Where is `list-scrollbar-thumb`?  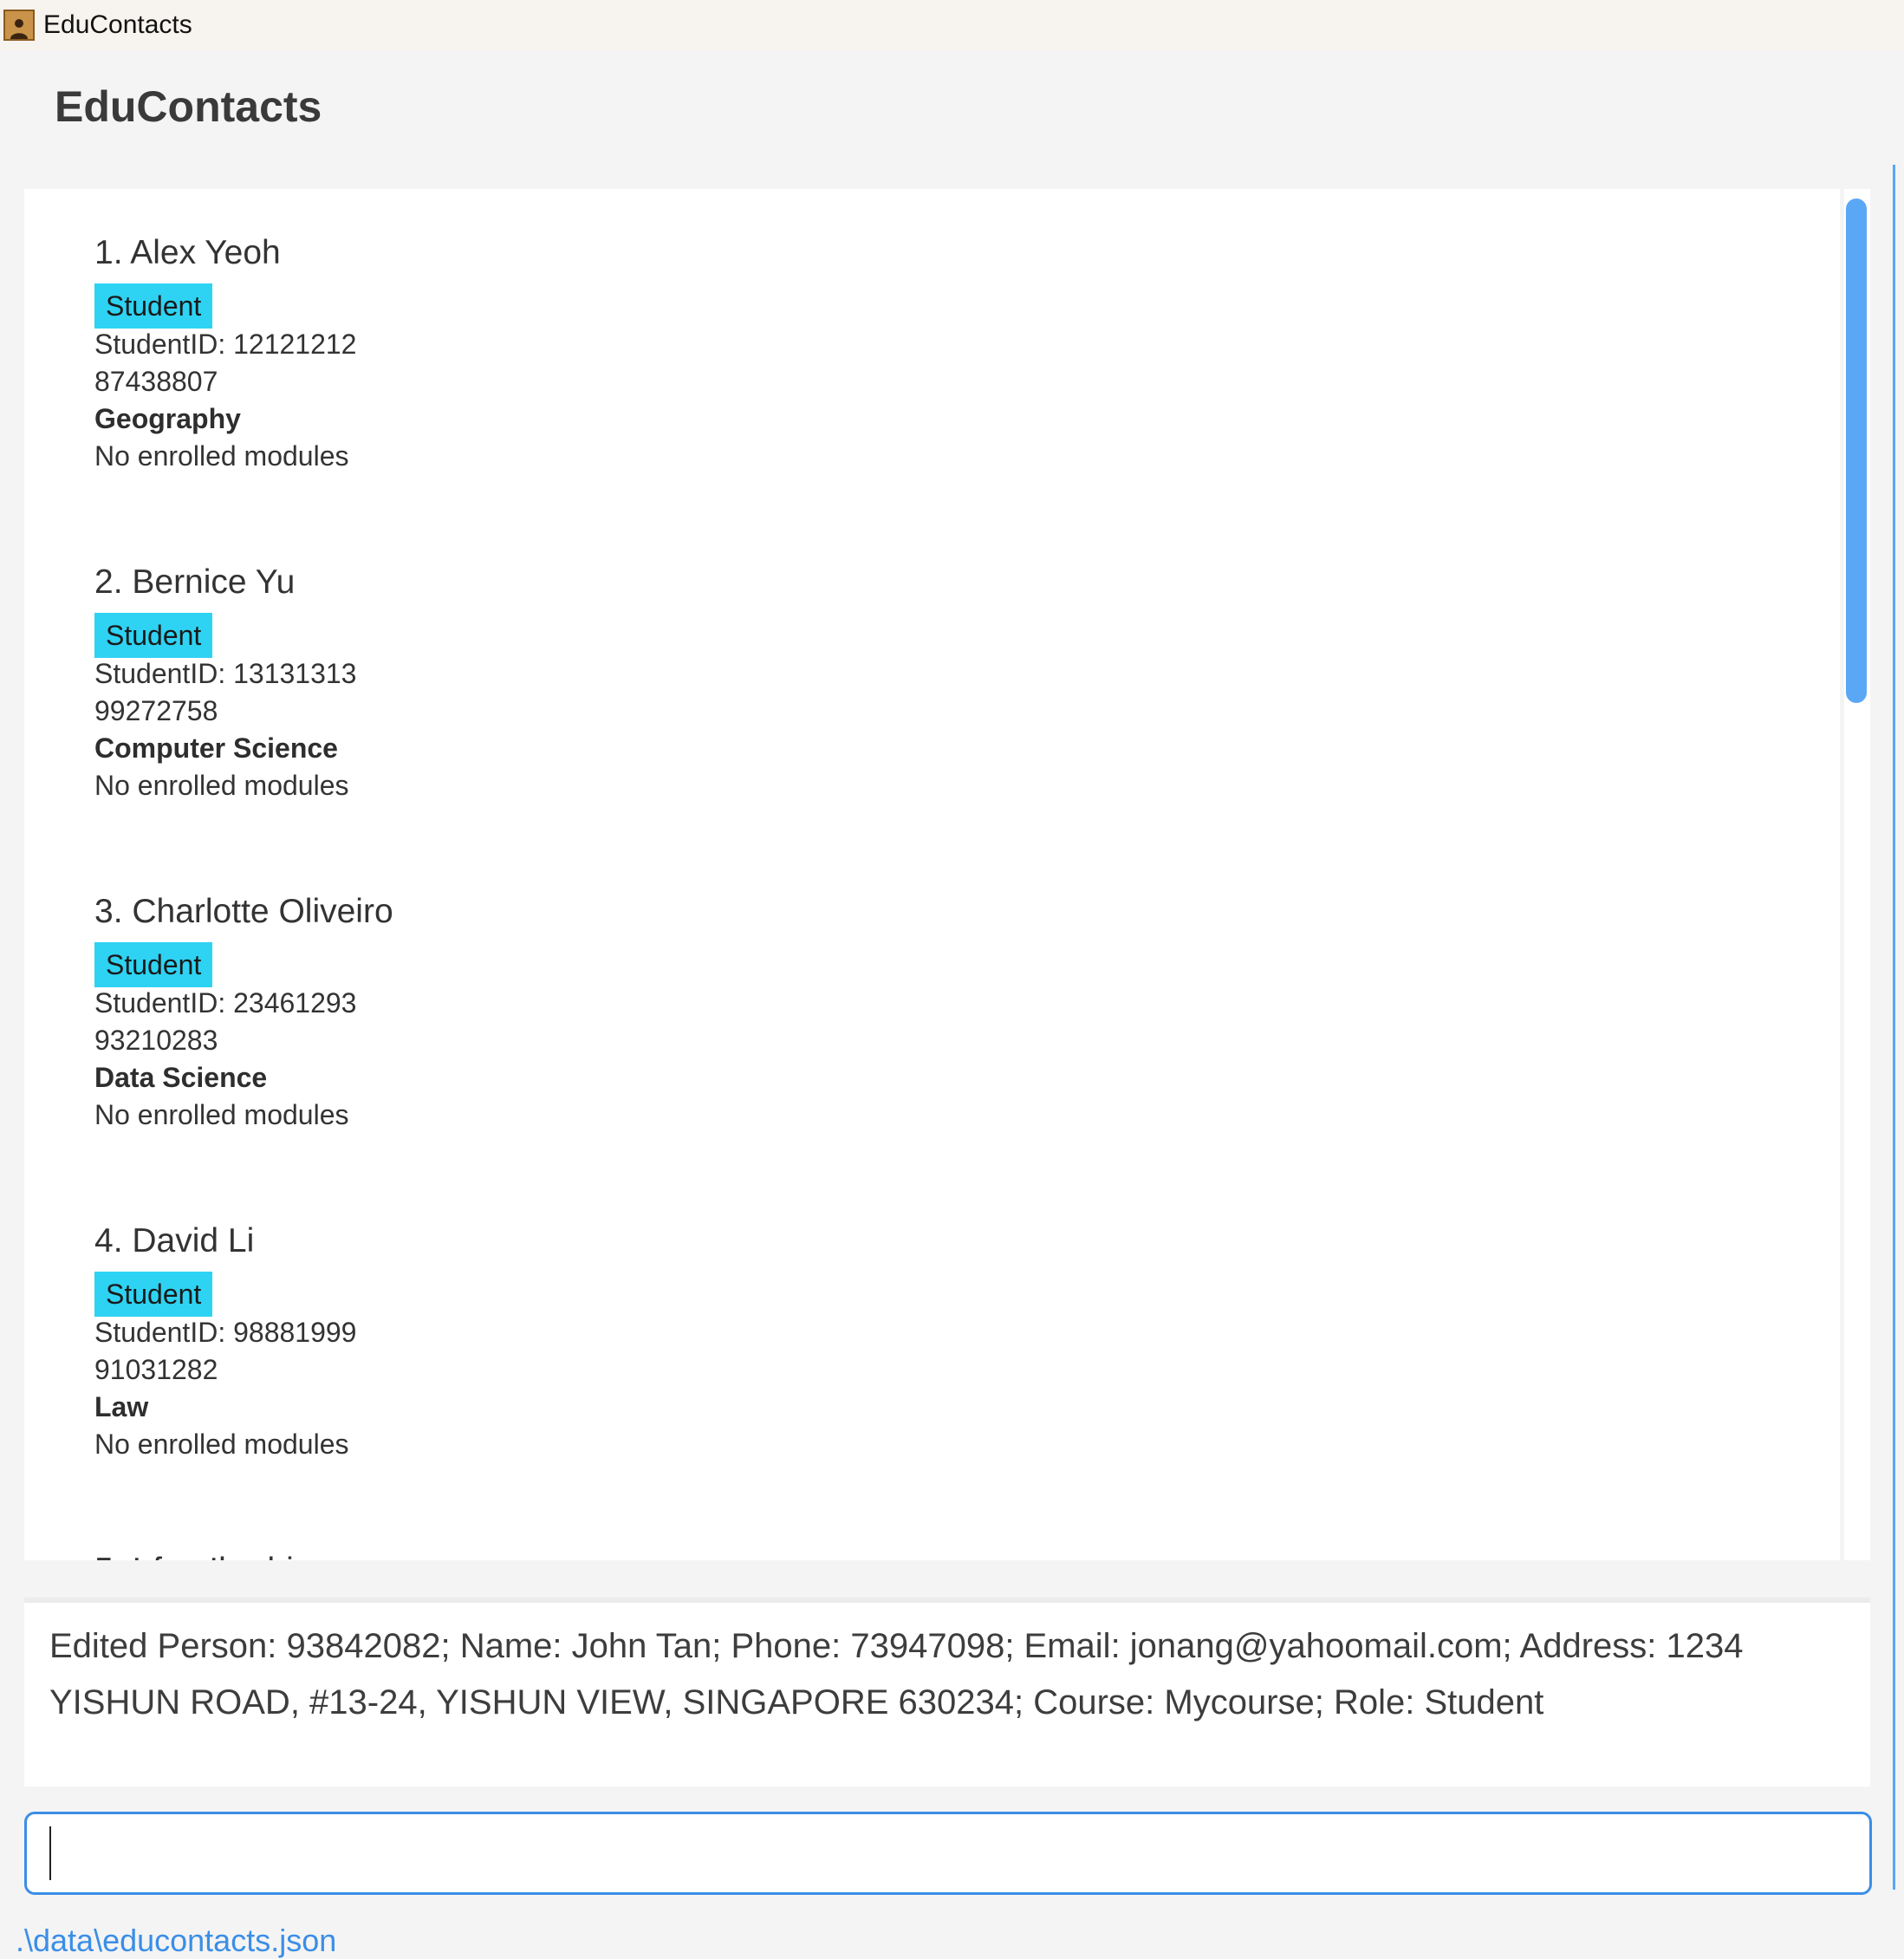 list-scrollbar-thumb is located at coordinates (1856, 451).